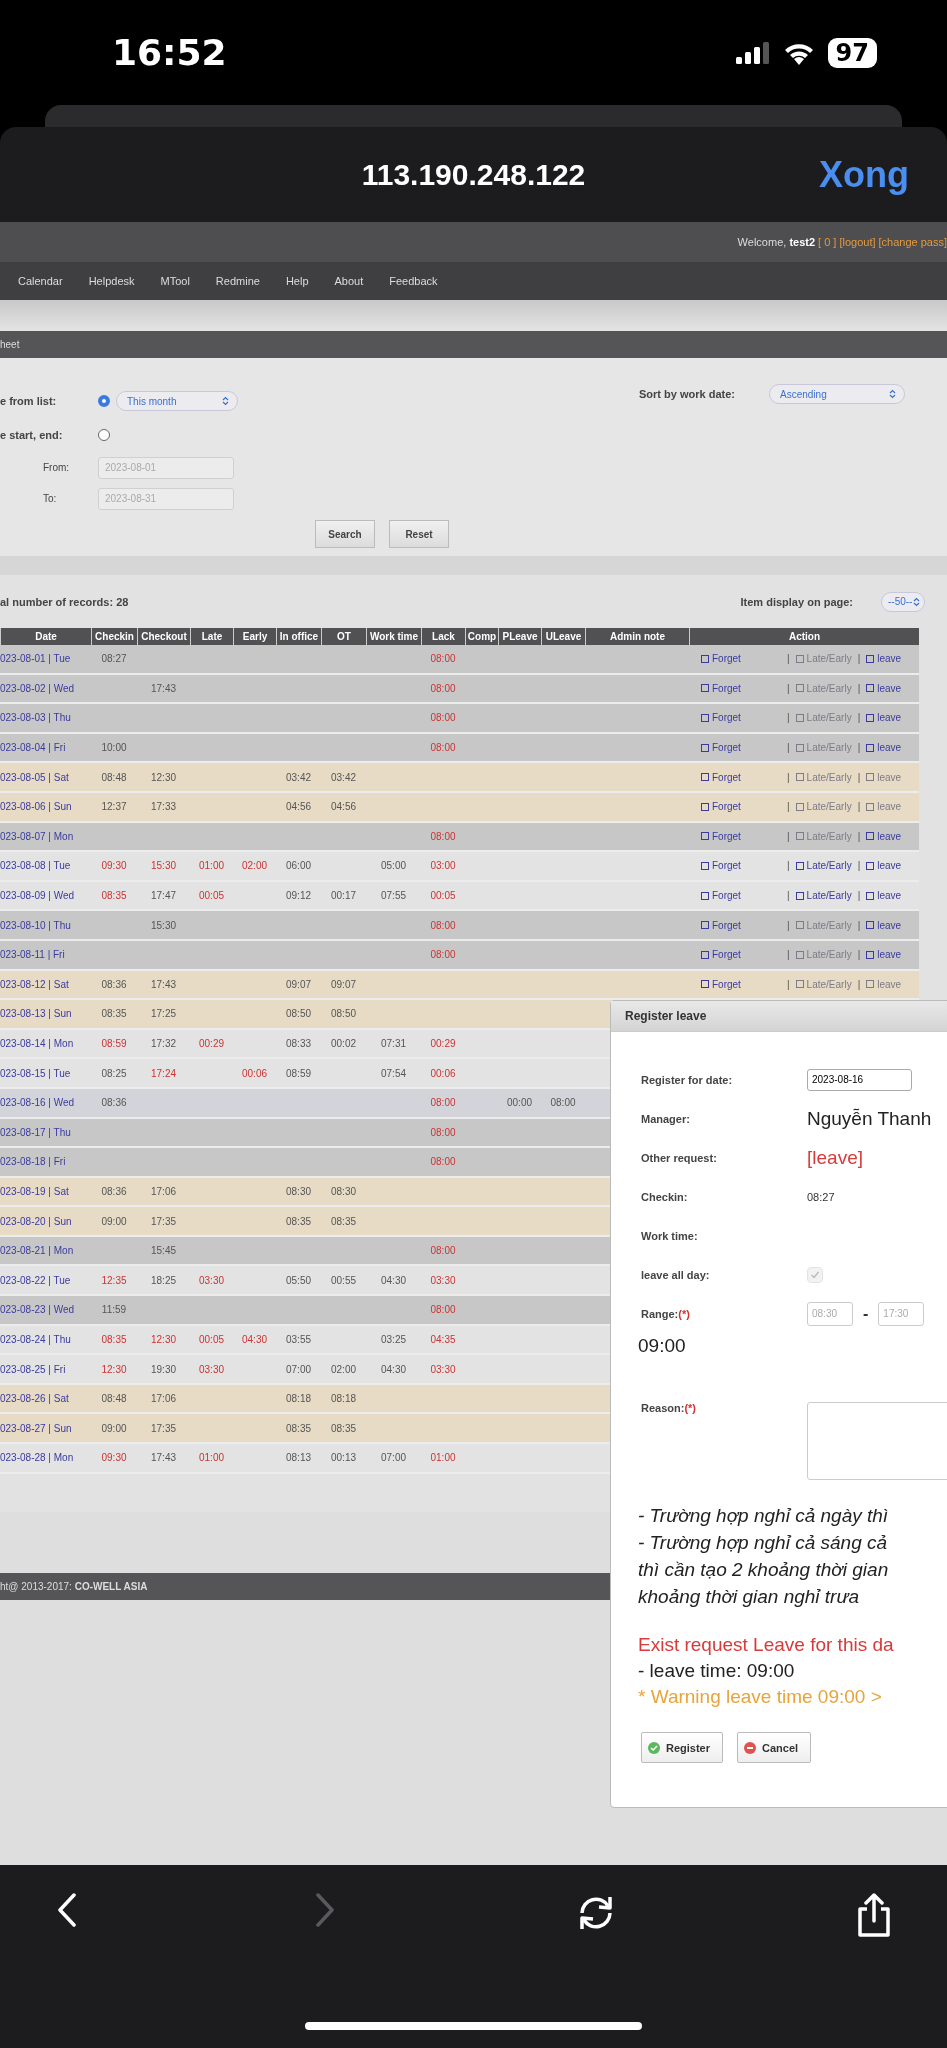 This screenshot has height=2048, width=947. I want to click on nav-item: Feedback, so click(413, 281).